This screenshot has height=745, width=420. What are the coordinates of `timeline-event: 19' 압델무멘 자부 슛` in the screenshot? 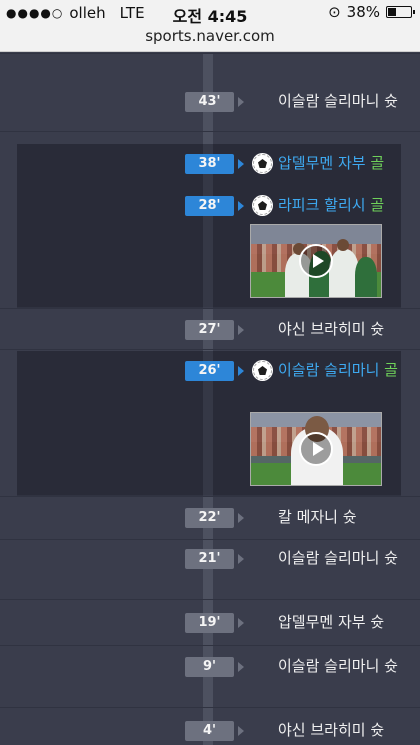 It's located at (210, 623).